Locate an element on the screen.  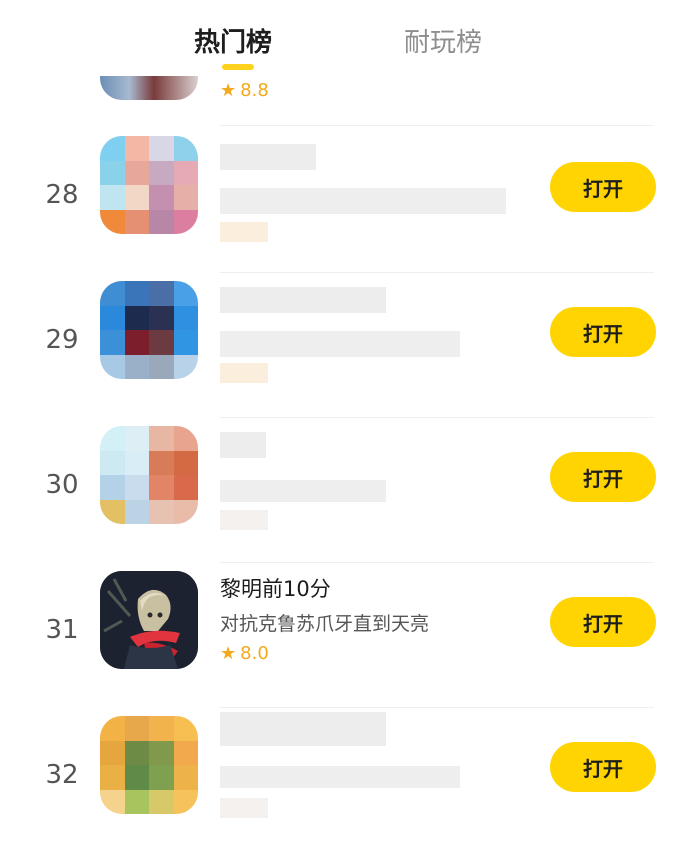
rank-number: 30 is located at coordinates (62, 485).